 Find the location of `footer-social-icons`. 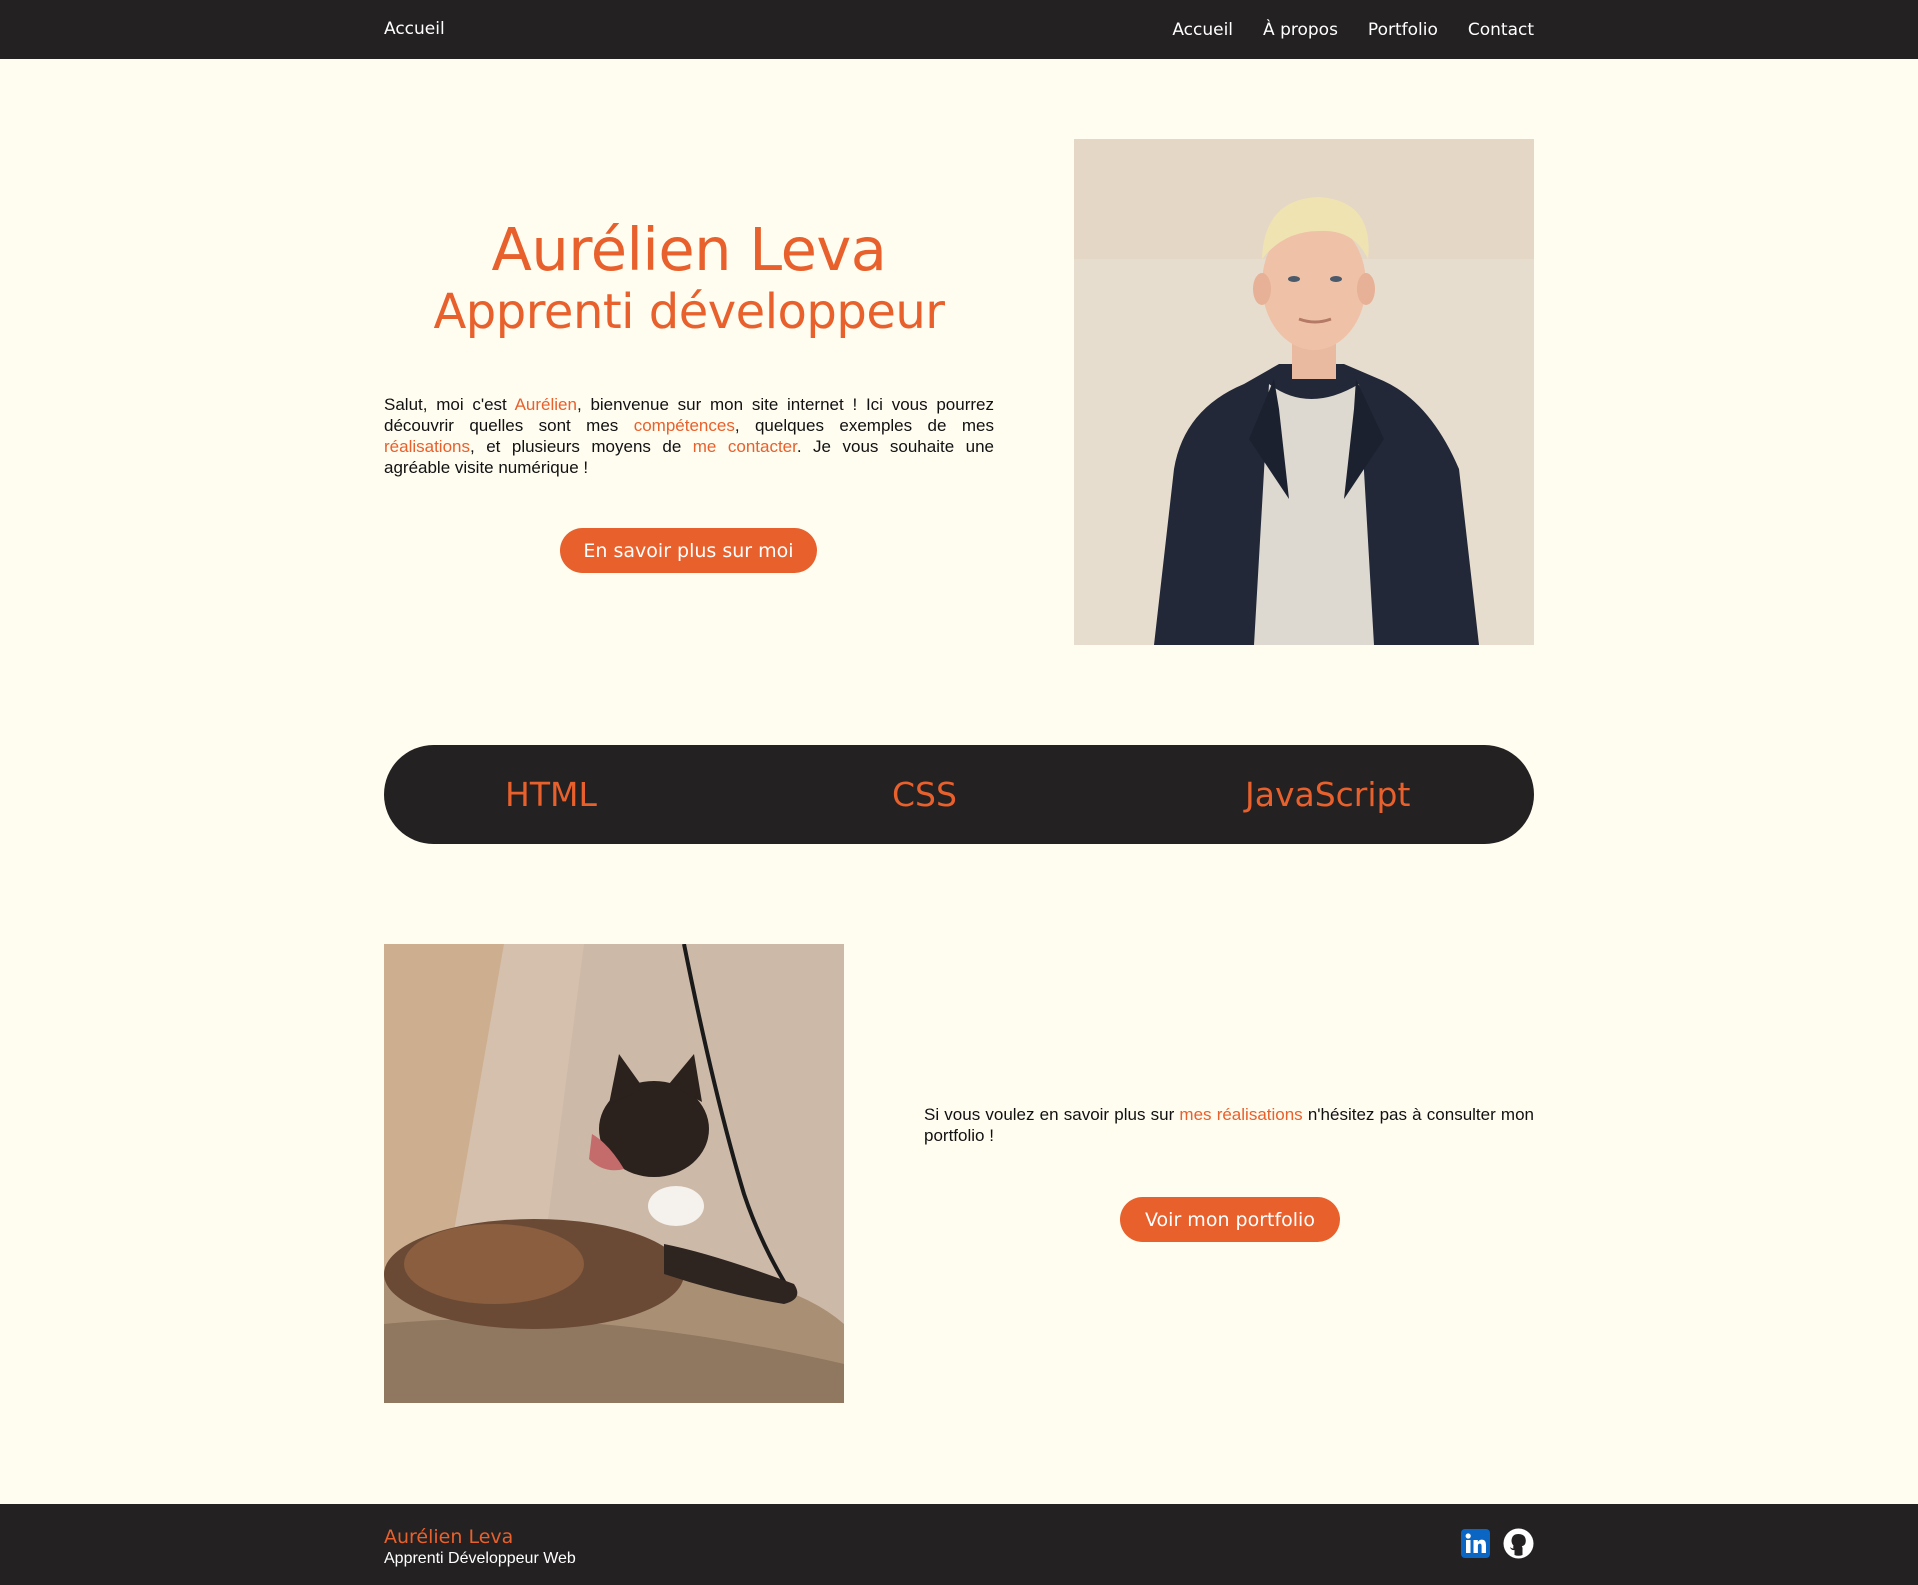

footer-social-icons is located at coordinates (1497, 1543).